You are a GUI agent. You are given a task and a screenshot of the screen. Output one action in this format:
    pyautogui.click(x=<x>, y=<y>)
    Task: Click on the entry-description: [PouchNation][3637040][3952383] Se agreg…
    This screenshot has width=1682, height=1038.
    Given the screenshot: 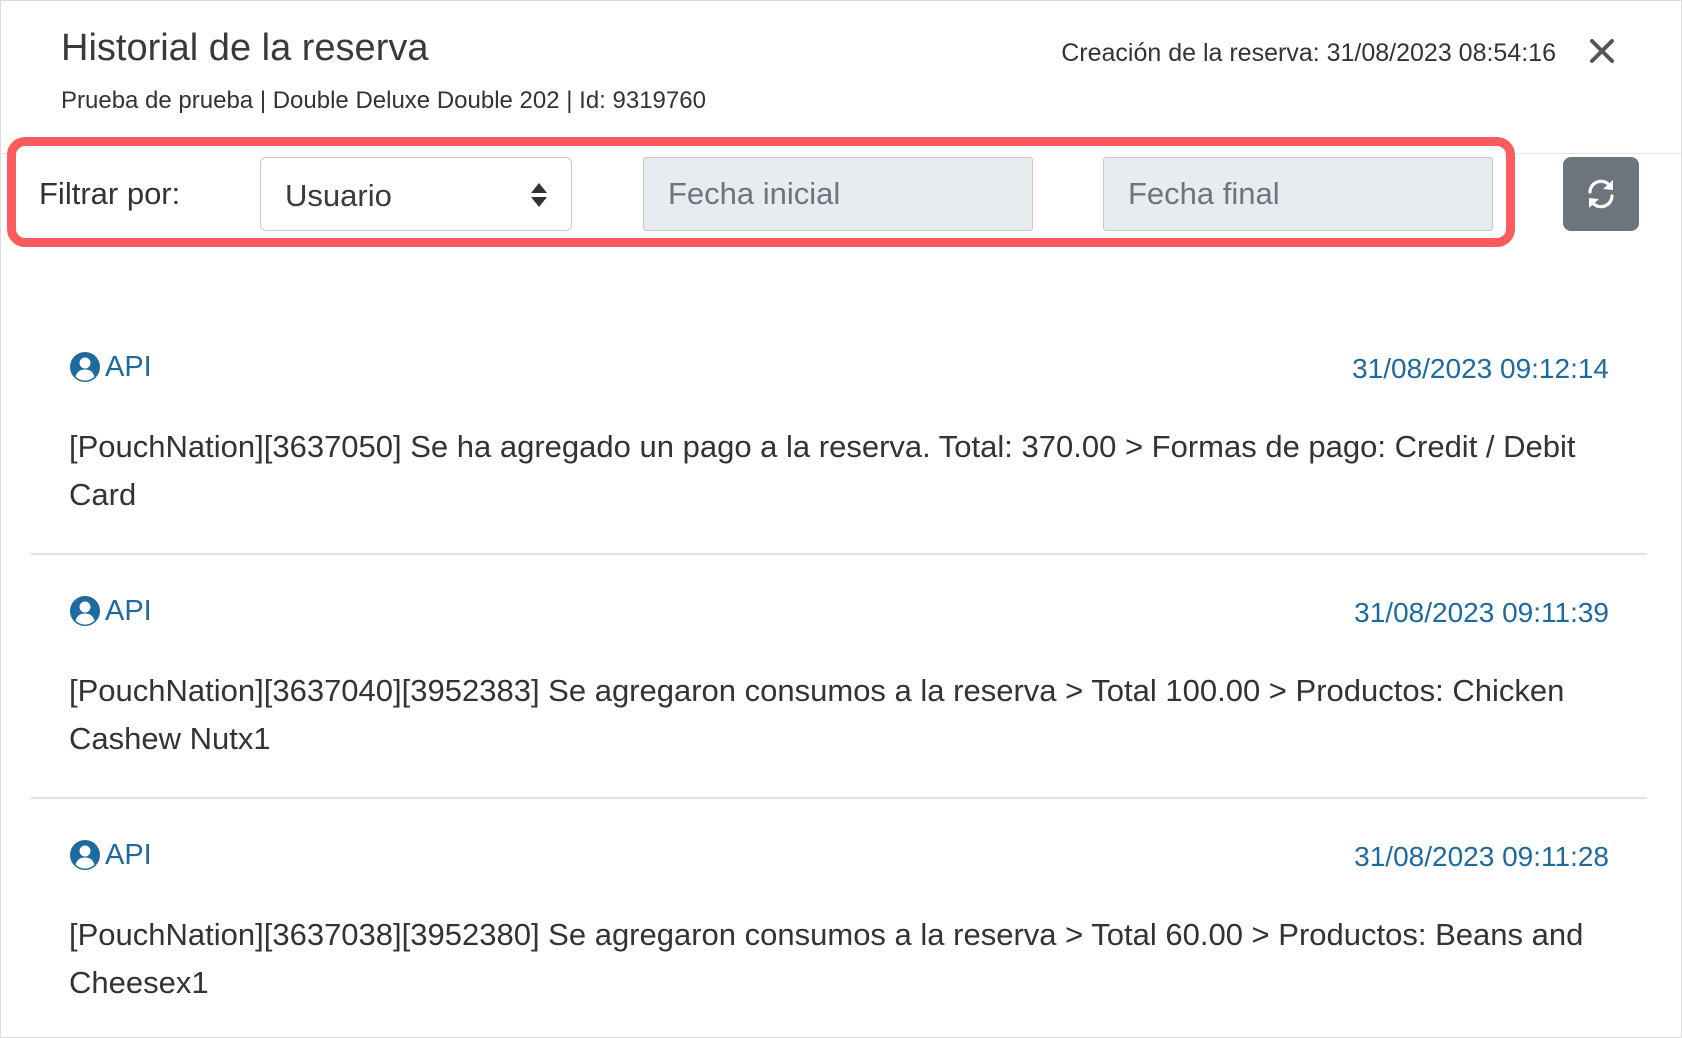 What is the action you would take?
    pyautogui.click(x=817, y=714)
    